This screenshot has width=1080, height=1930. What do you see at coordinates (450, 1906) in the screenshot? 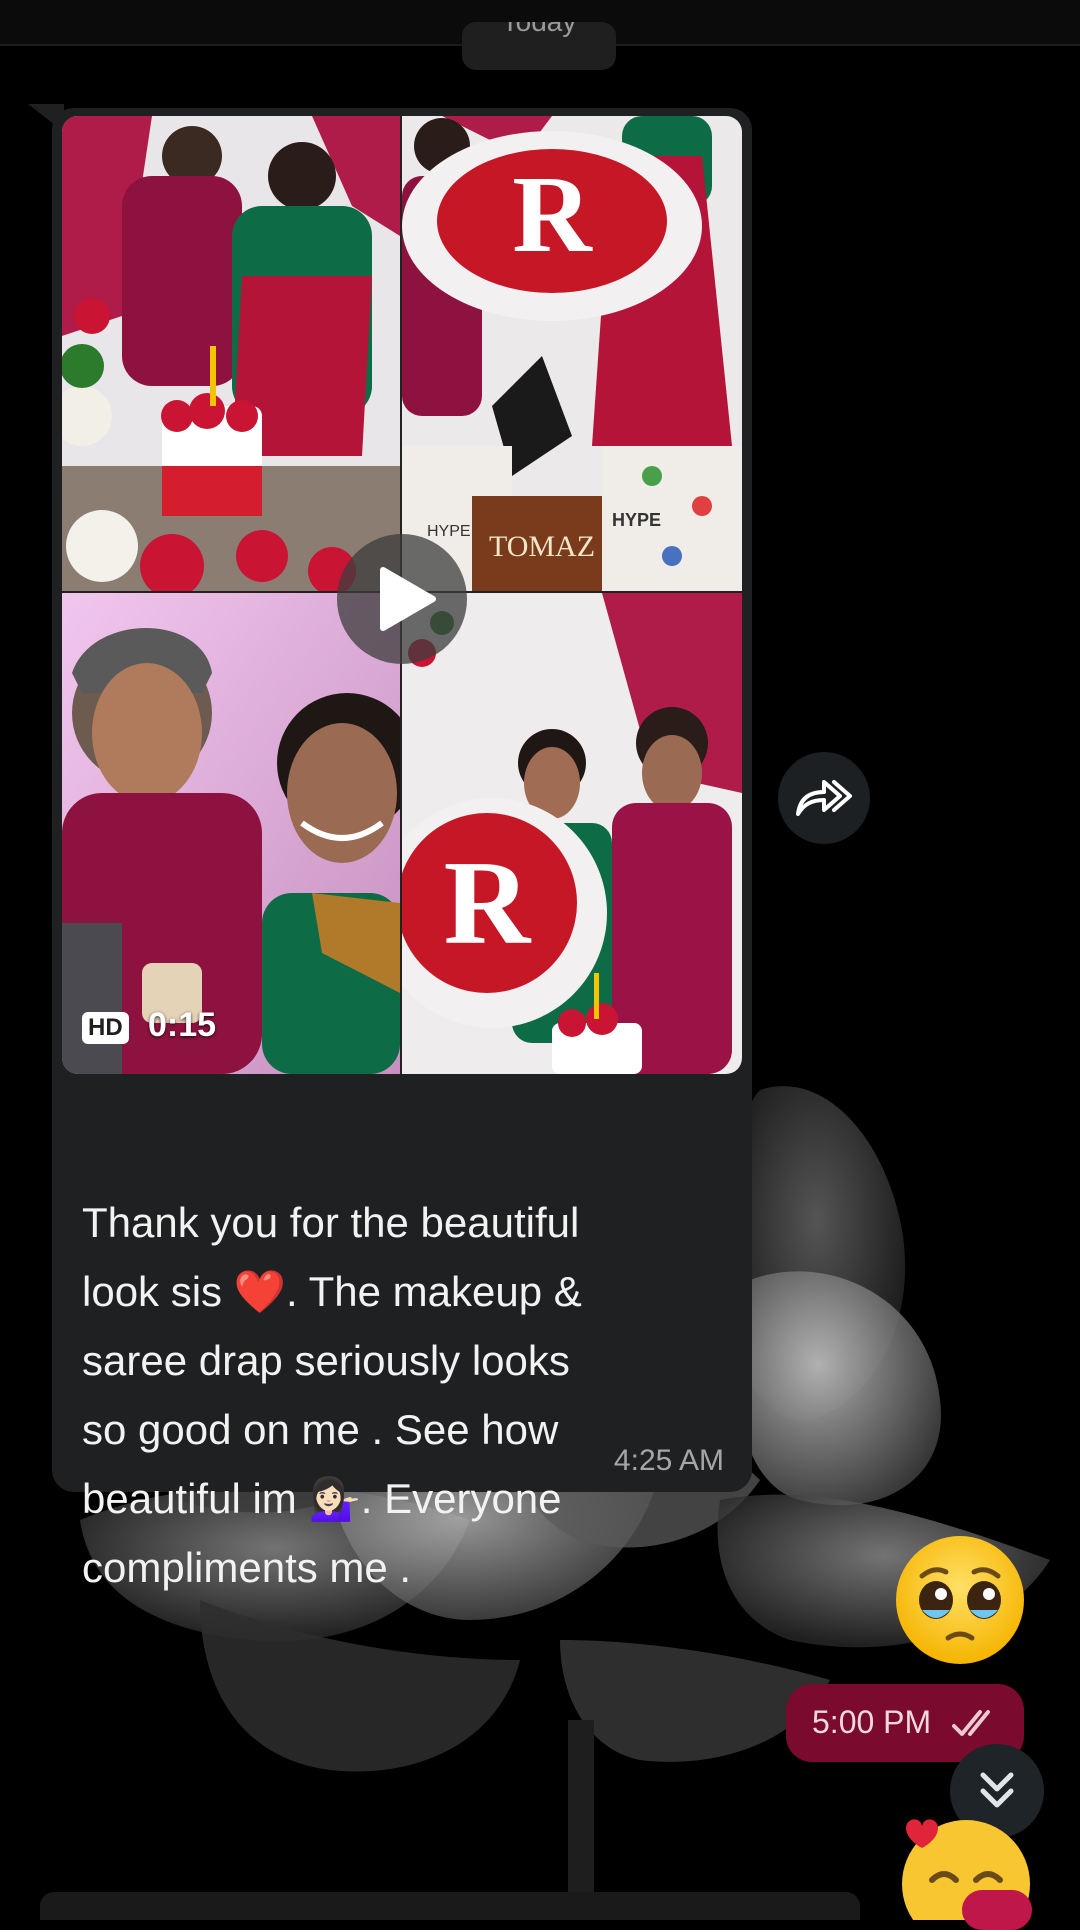
I see `bottom-composer-edge` at bounding box center [450, 1906].